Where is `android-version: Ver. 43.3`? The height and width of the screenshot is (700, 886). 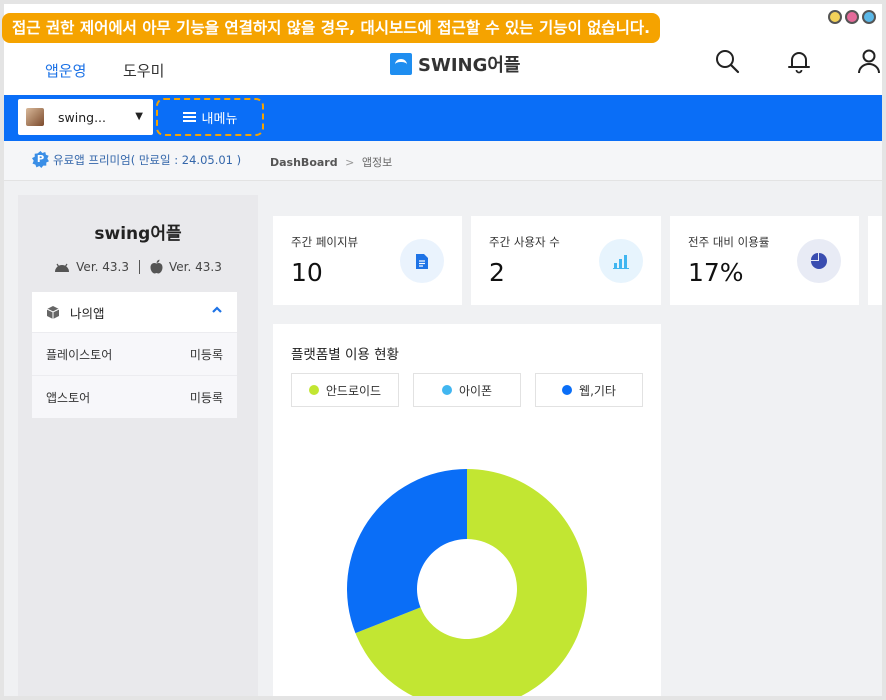
android-version: Ver. 43.3 is located at coordinates (102, 266).